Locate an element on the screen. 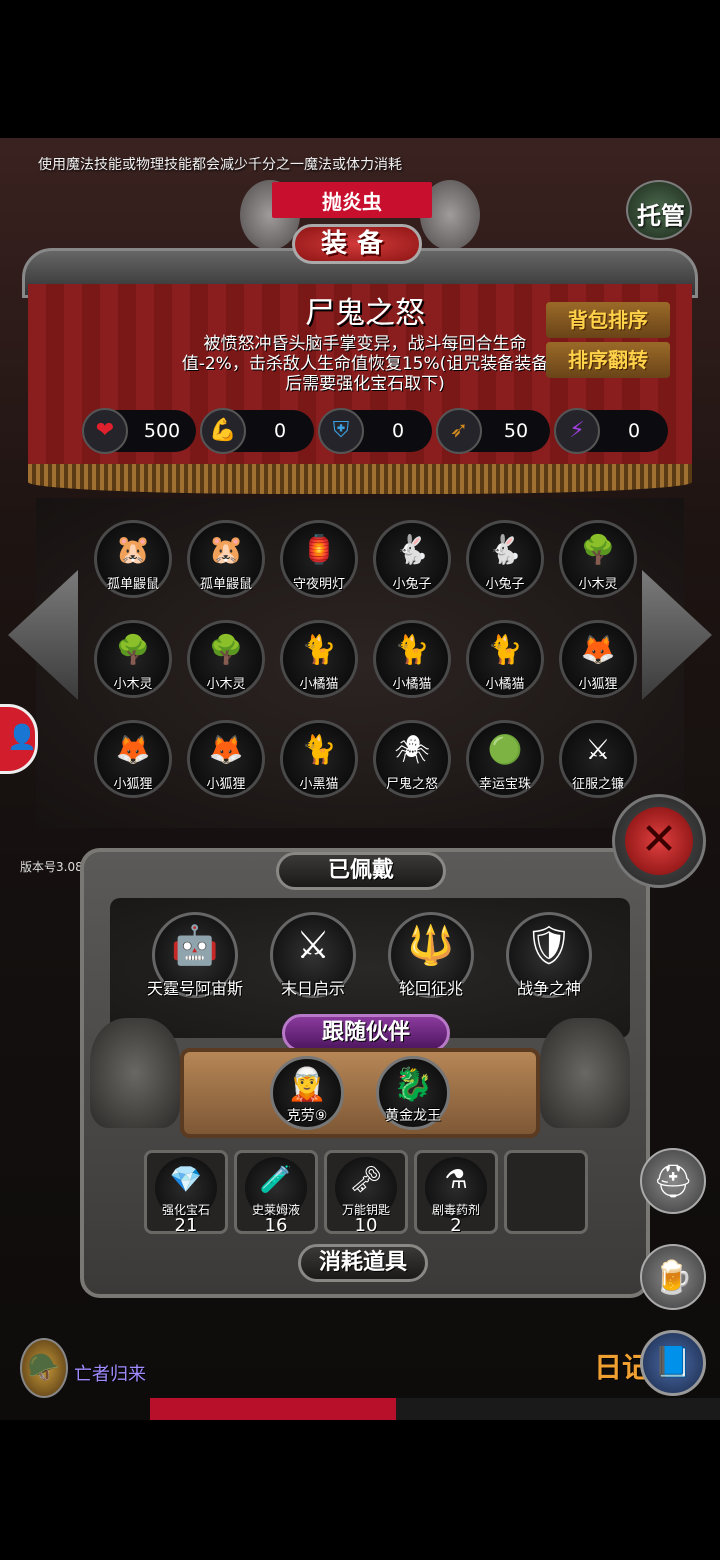 The width and height of the screenshot is (720, 1560). auto-button-label: 托管 is located at coordinates (661, 216).